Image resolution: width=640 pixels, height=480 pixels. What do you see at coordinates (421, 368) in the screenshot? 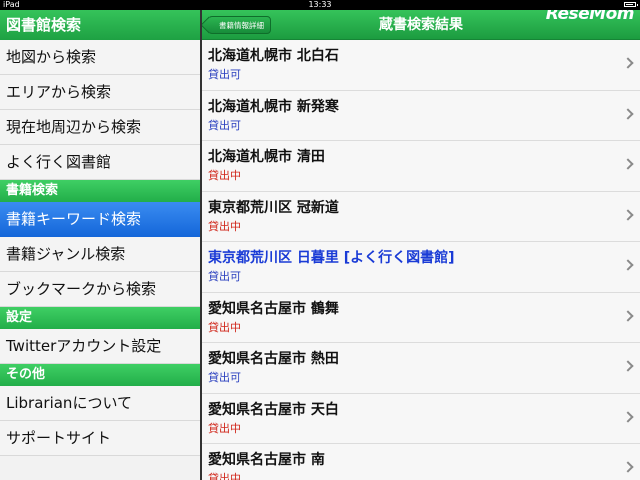
I see `result-row: 愛知県名古屋市 熱田 貸出可` at bounding box center [421, 368].